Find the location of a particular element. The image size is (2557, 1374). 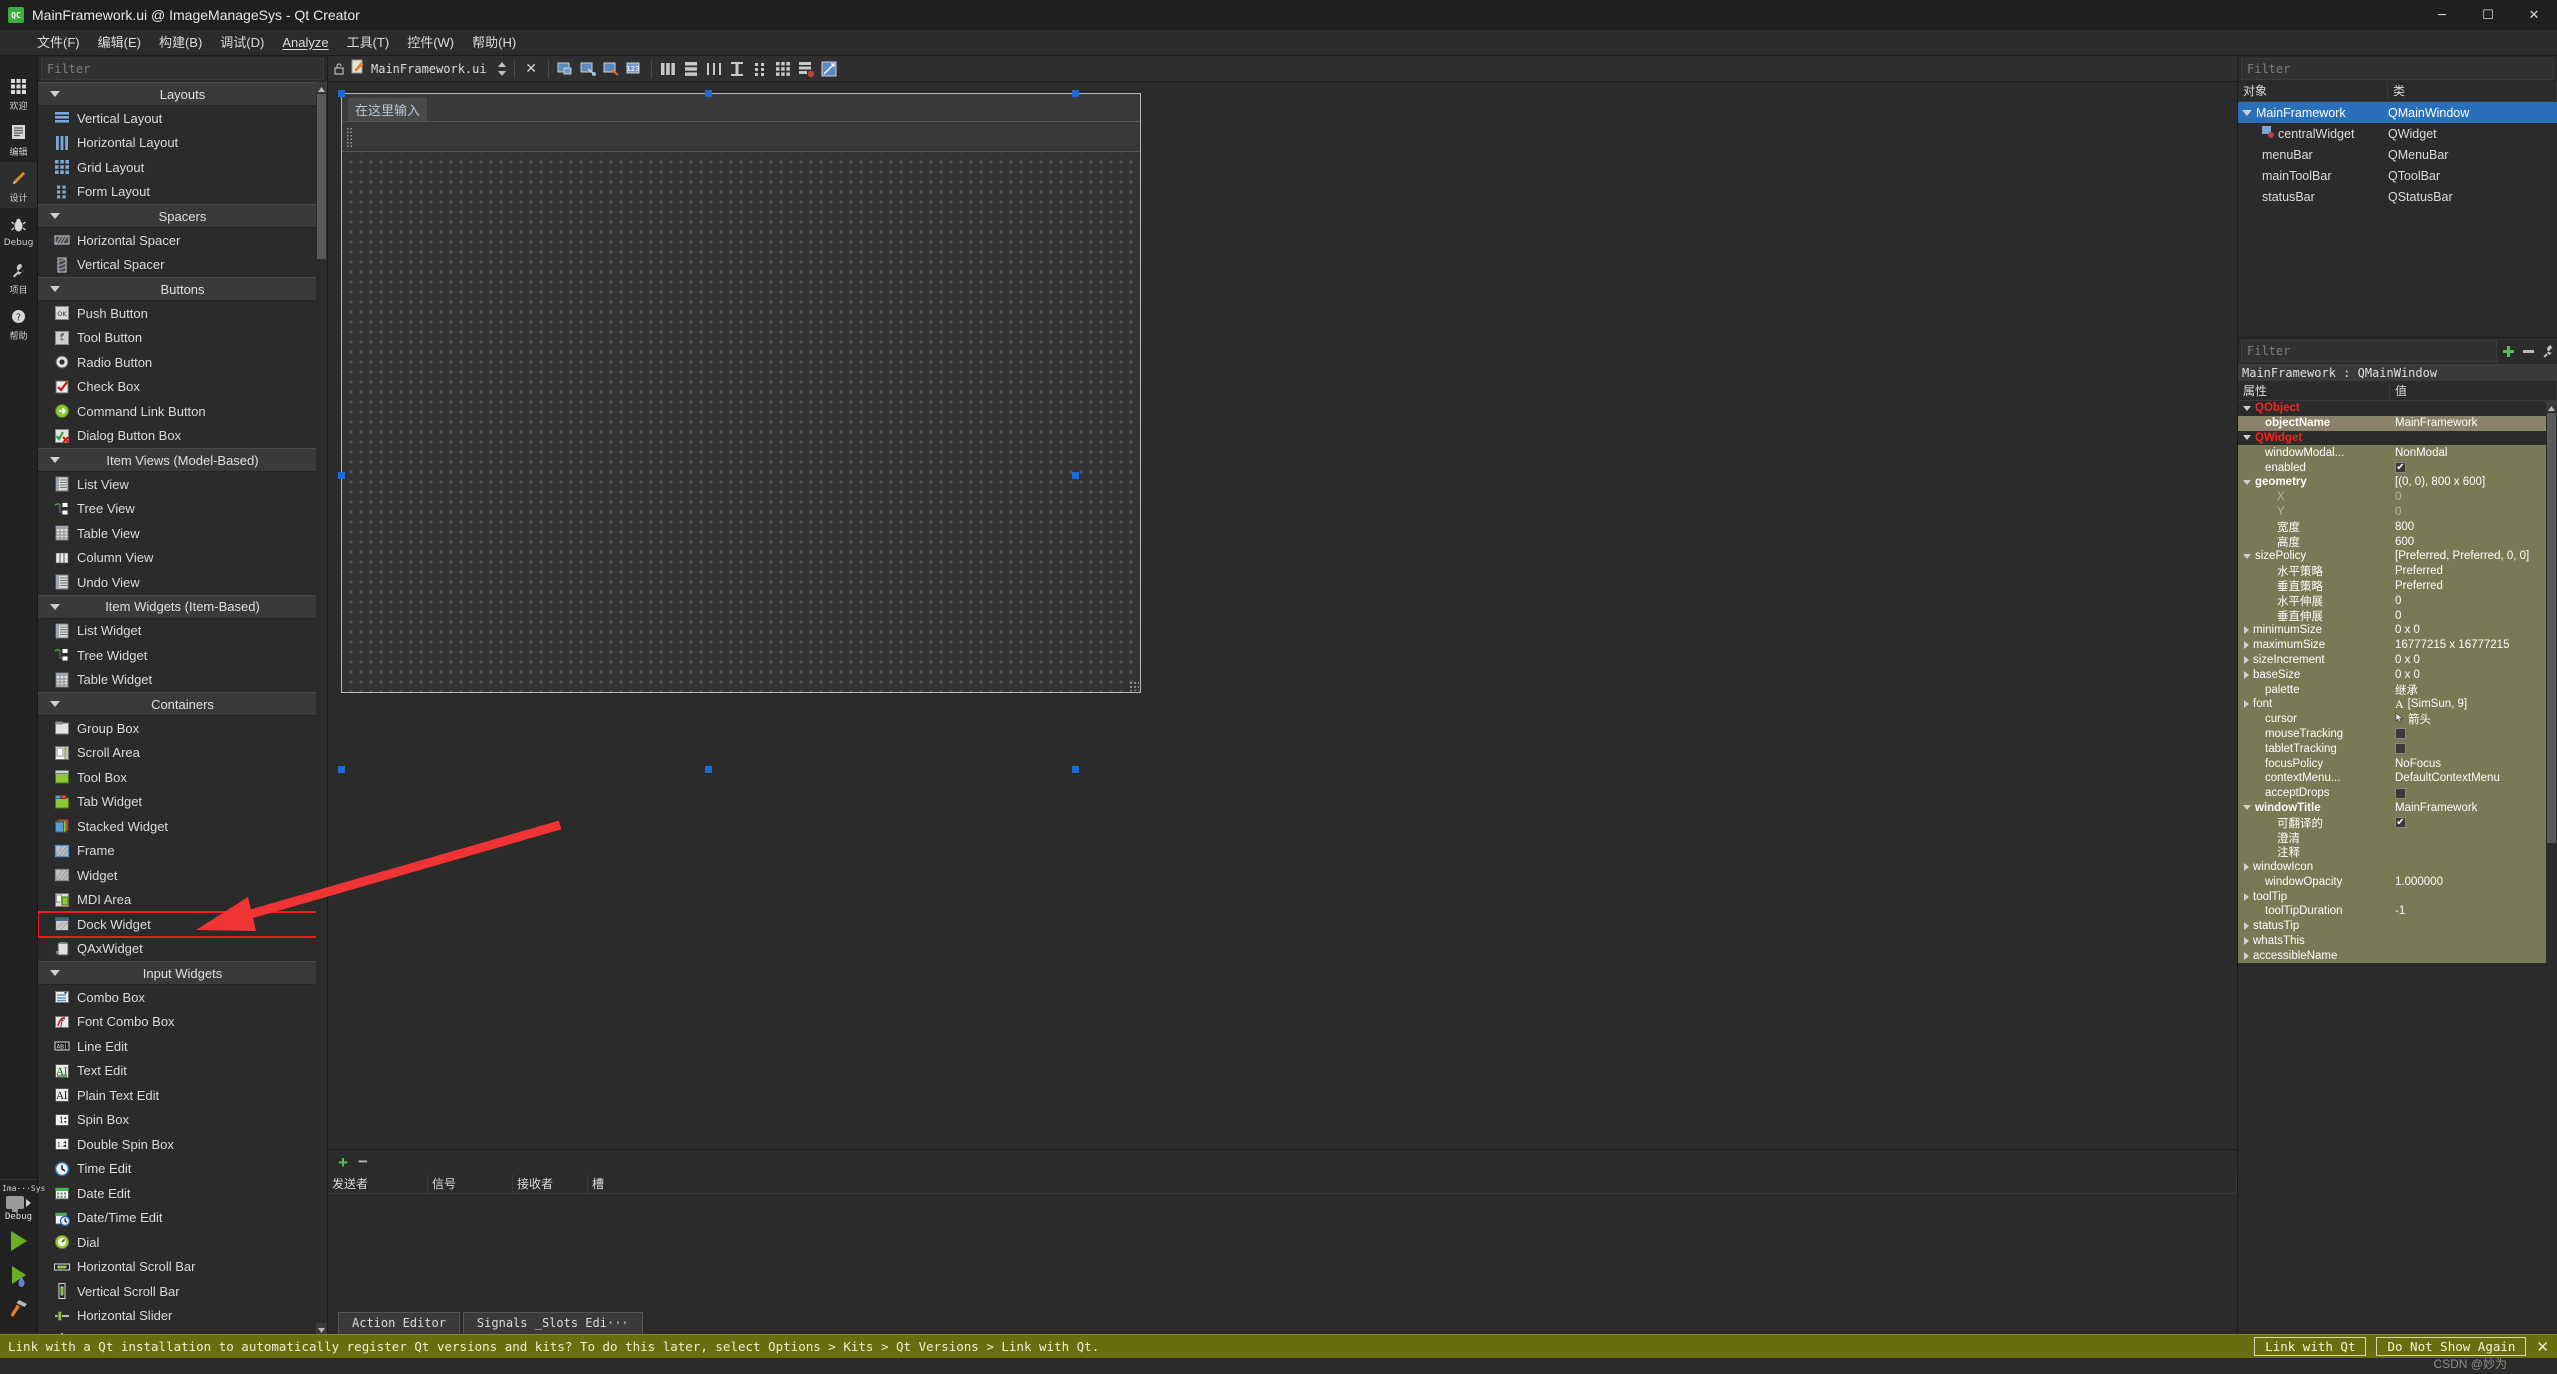

layout-vertically-button is located at coordinates (691, 68).